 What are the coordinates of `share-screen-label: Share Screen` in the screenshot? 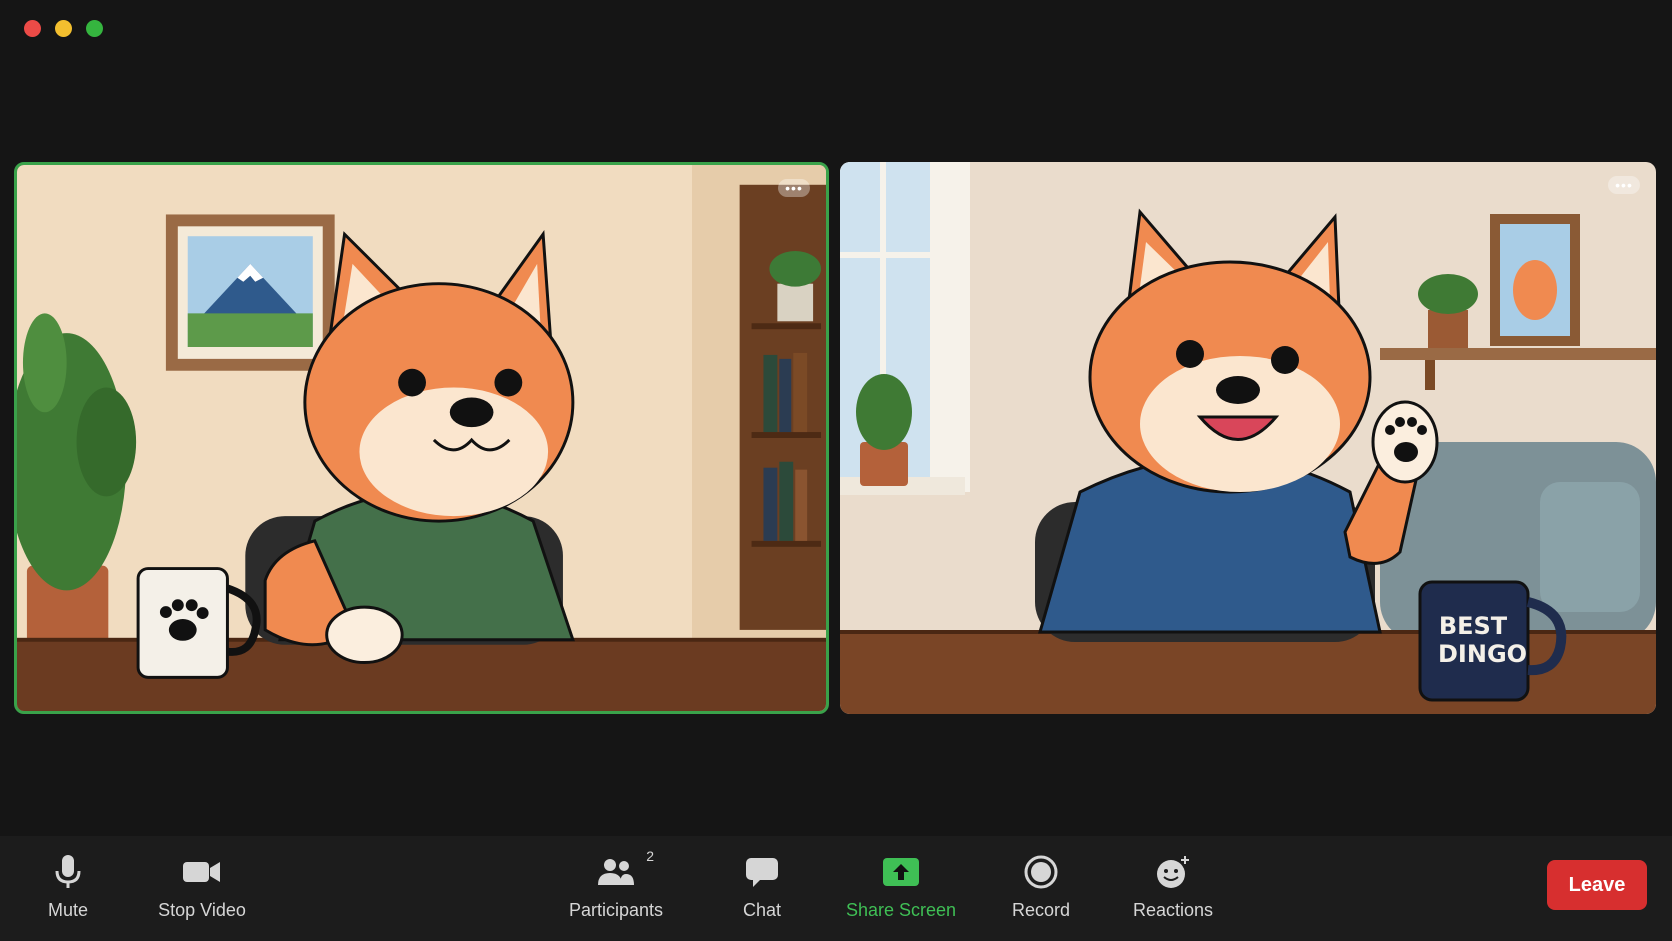 It's located at (901, 910).